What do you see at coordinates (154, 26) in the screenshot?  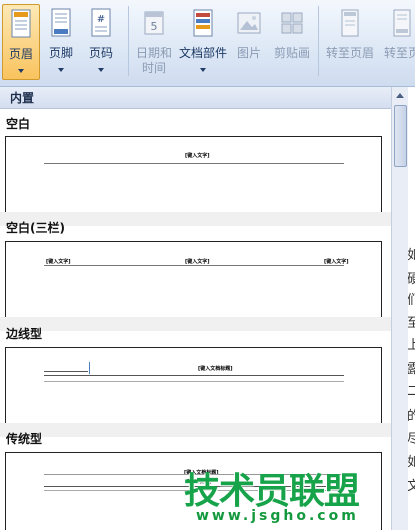 I see `svg-text: 5` at bounding box center [154, 26].